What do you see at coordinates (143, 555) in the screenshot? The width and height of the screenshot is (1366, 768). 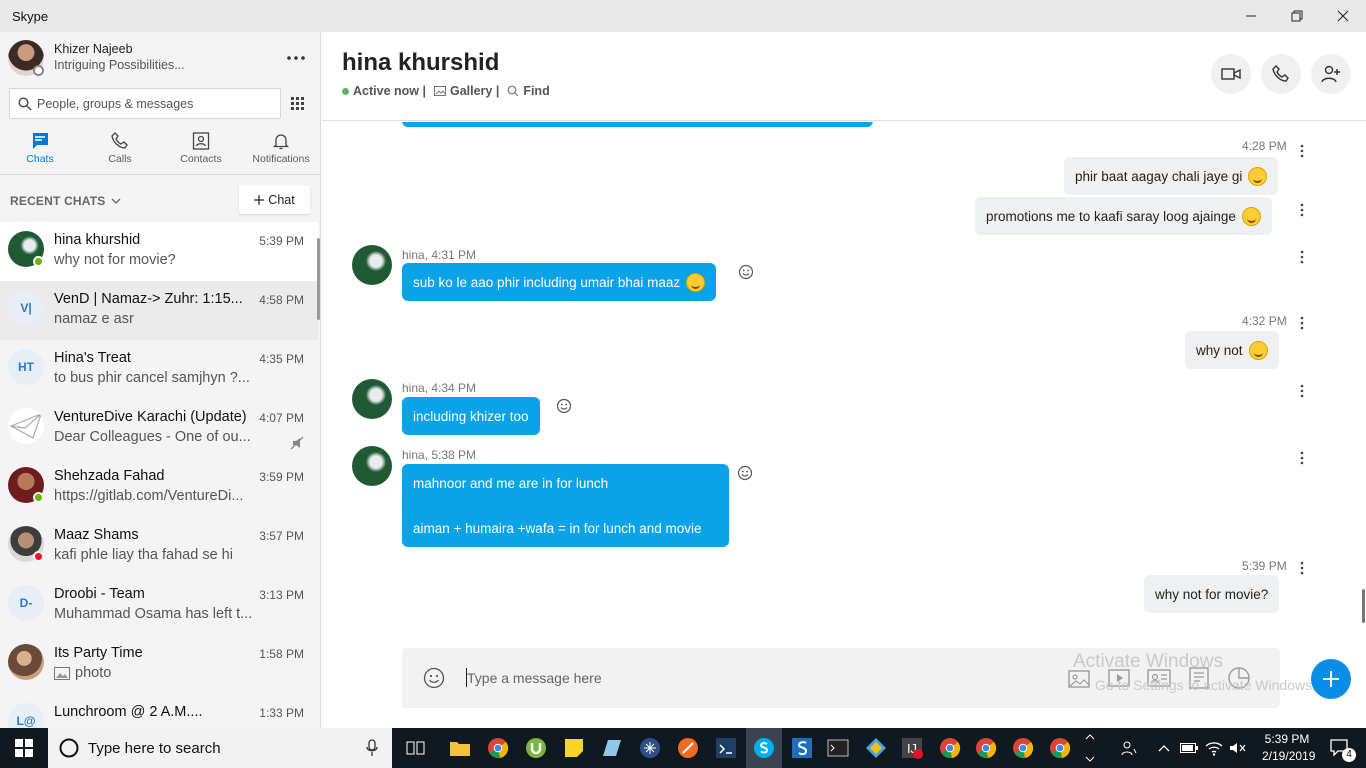 I see `chat-preview: kafi phle liay tha fahad se hi` at bounding box center [143, 555].